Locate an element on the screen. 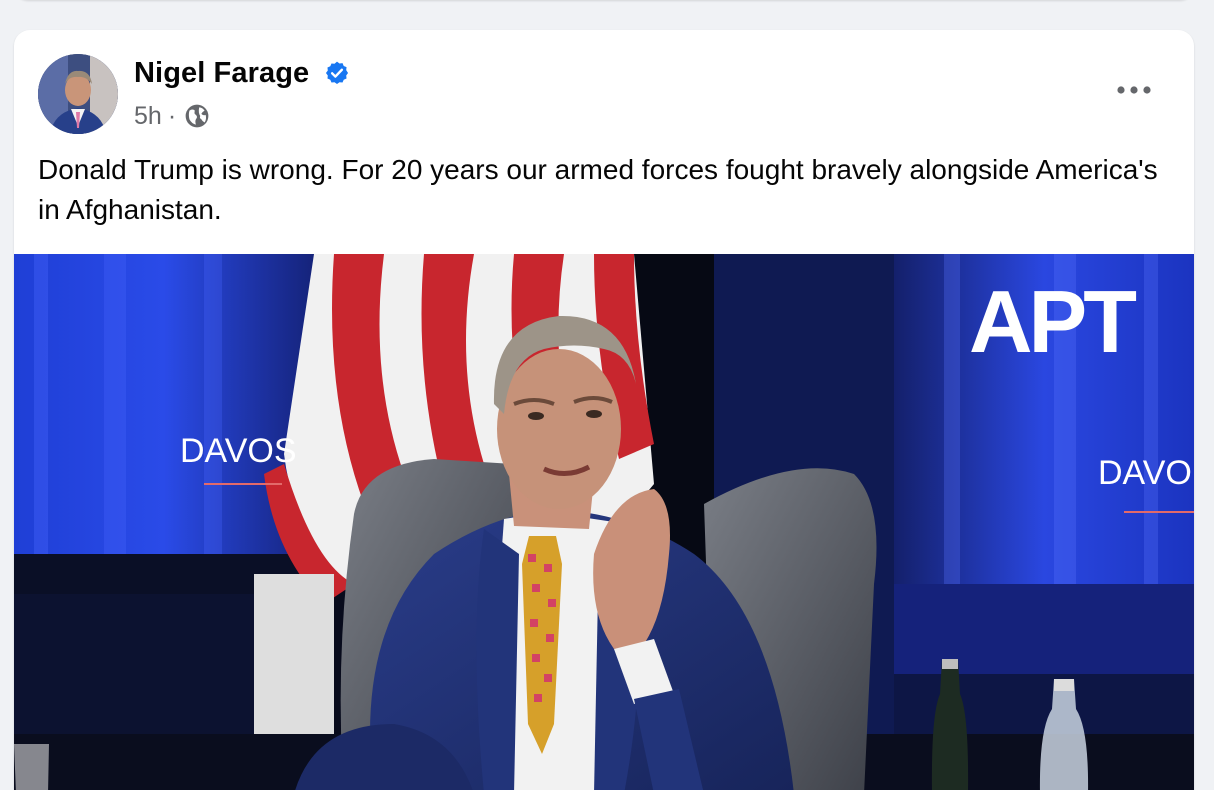 The width and height of the screenshot is (1214, 790). more-options-icon is located at coordinates (1134, 90).